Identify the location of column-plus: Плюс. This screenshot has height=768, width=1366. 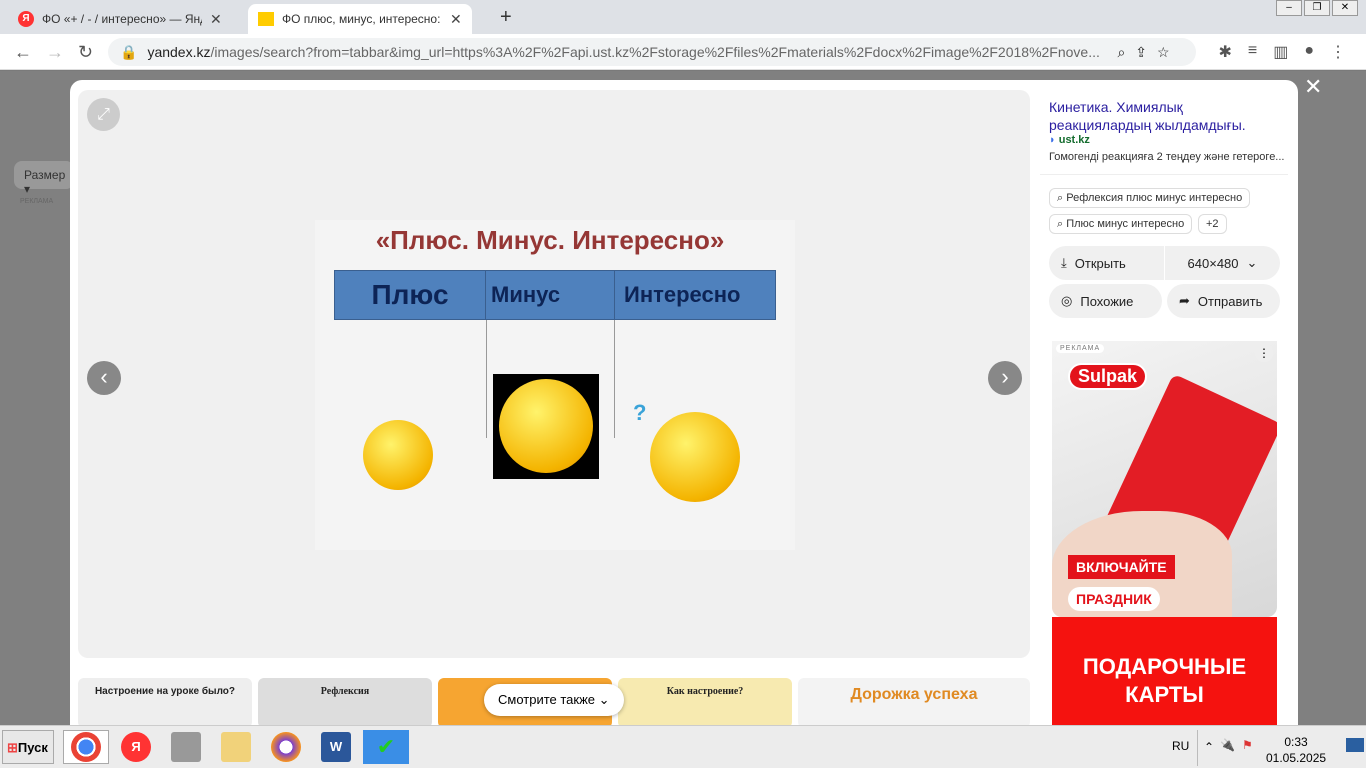
(410, 295).